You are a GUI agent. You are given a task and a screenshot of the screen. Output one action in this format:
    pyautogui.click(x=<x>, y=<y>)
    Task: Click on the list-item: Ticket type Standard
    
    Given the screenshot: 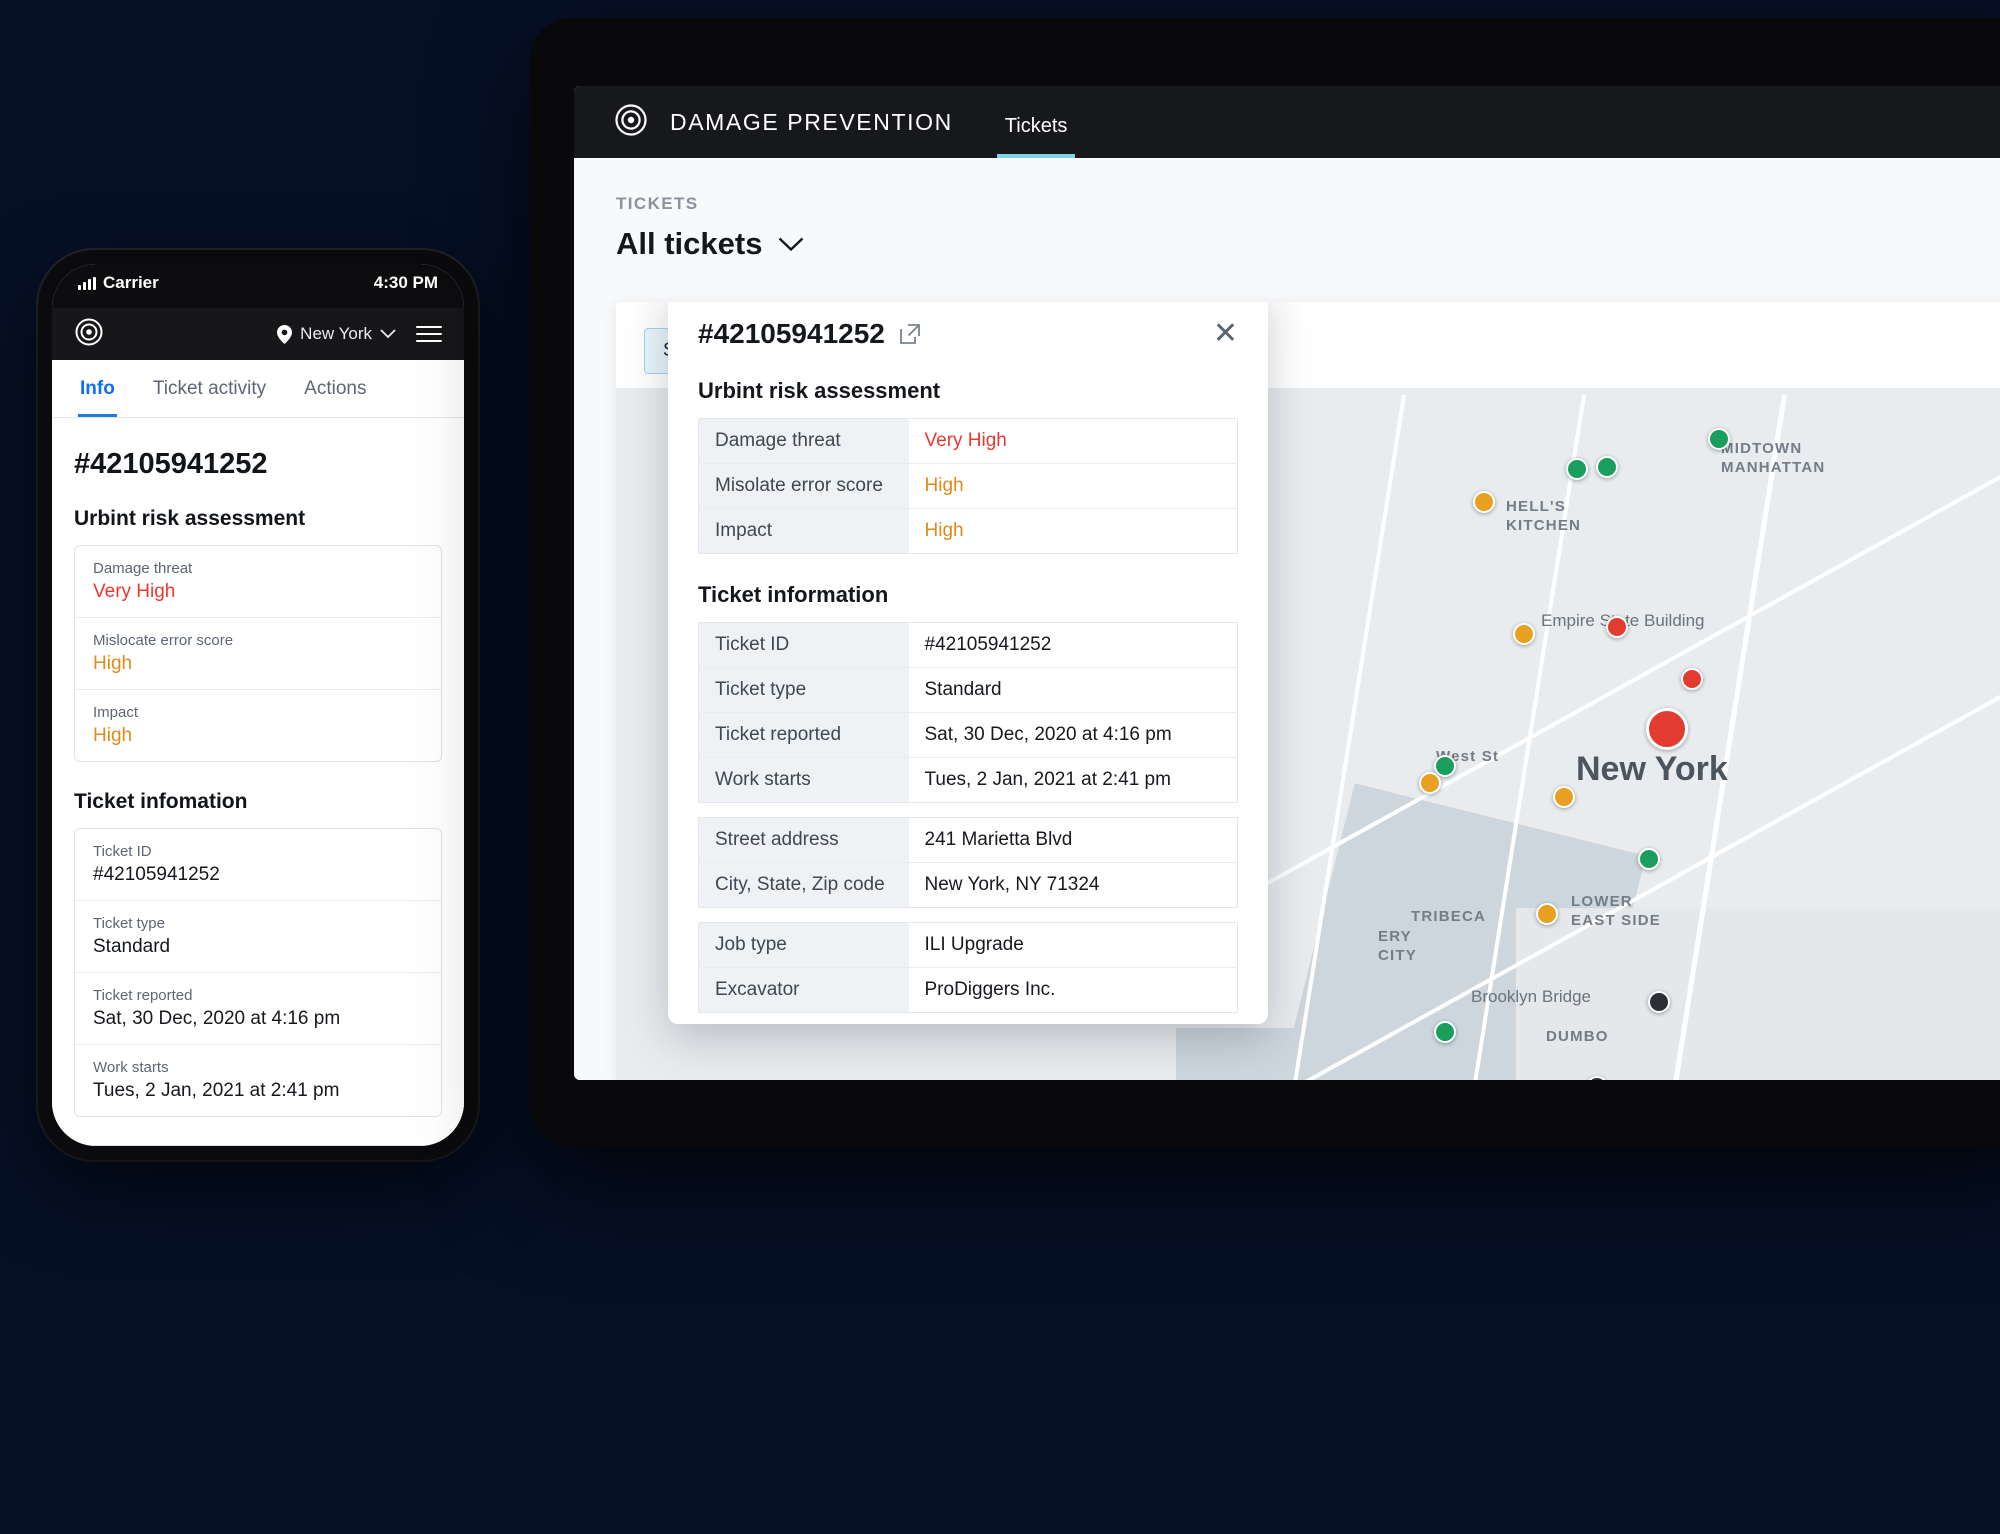 What is the action you would take?
    pyautogui.click(x=258, y=937)
    